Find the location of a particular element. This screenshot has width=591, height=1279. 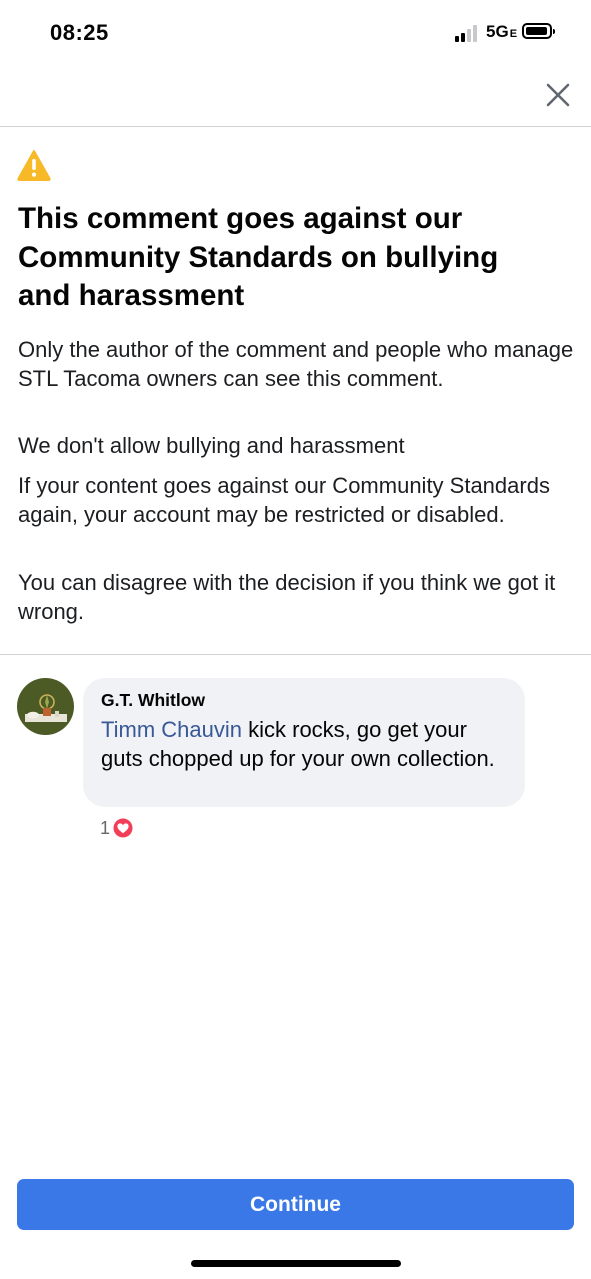

continue-button: Continue is located at coordinates (295, 1204).